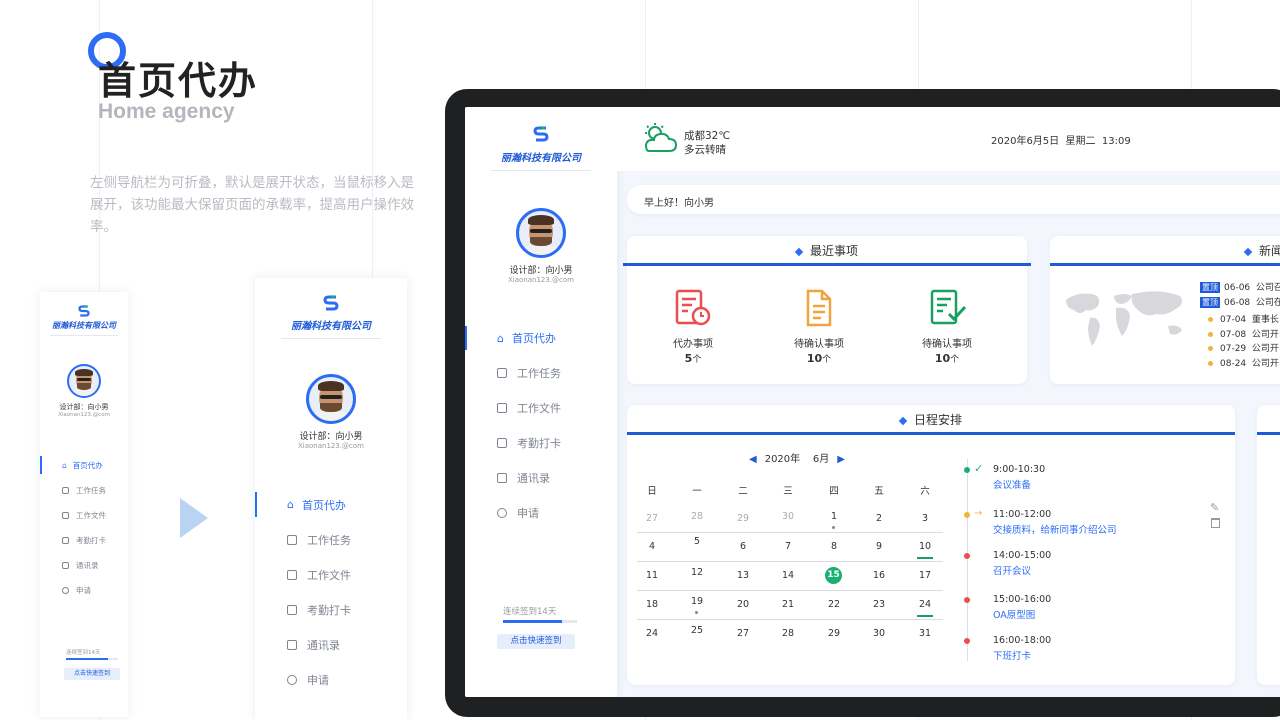  I want to click on section-subtitle: Home agency, so click(166, 111).